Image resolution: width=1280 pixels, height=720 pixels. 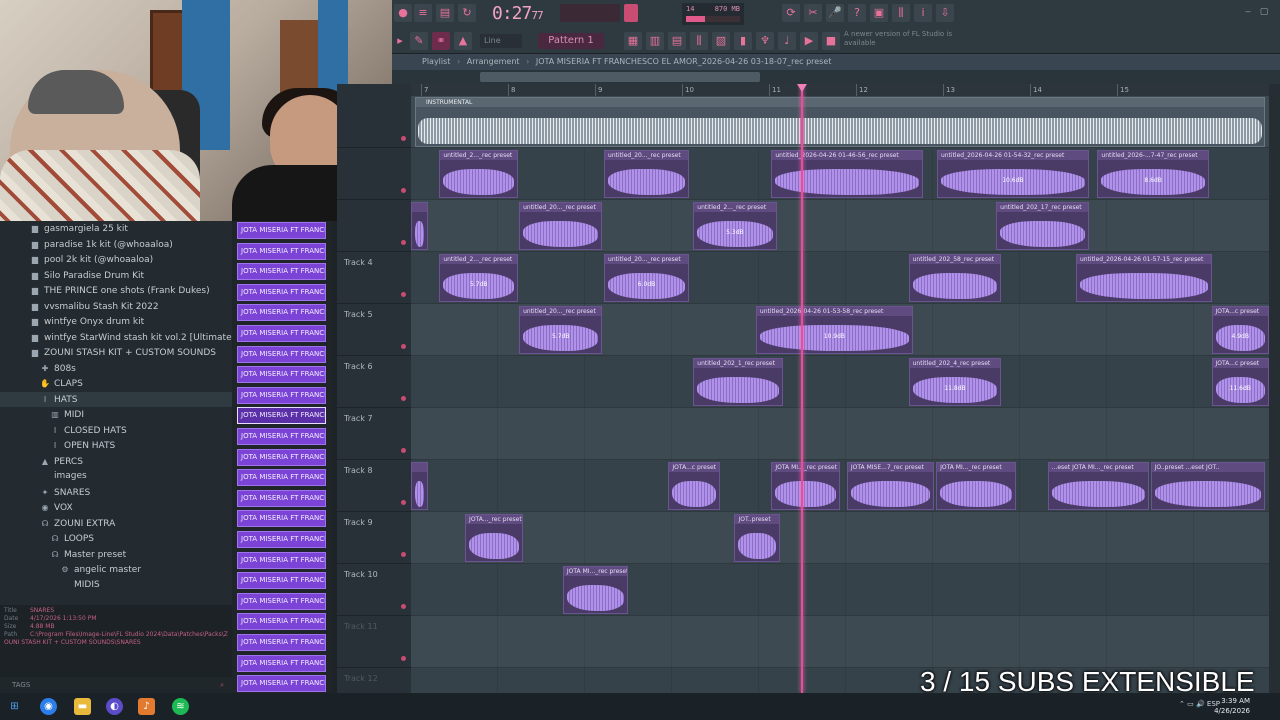 What do you see at coordinates (463, 41) in the screenshot?
I see `metronome-icon: ▲` at bounding box center [463, 41].